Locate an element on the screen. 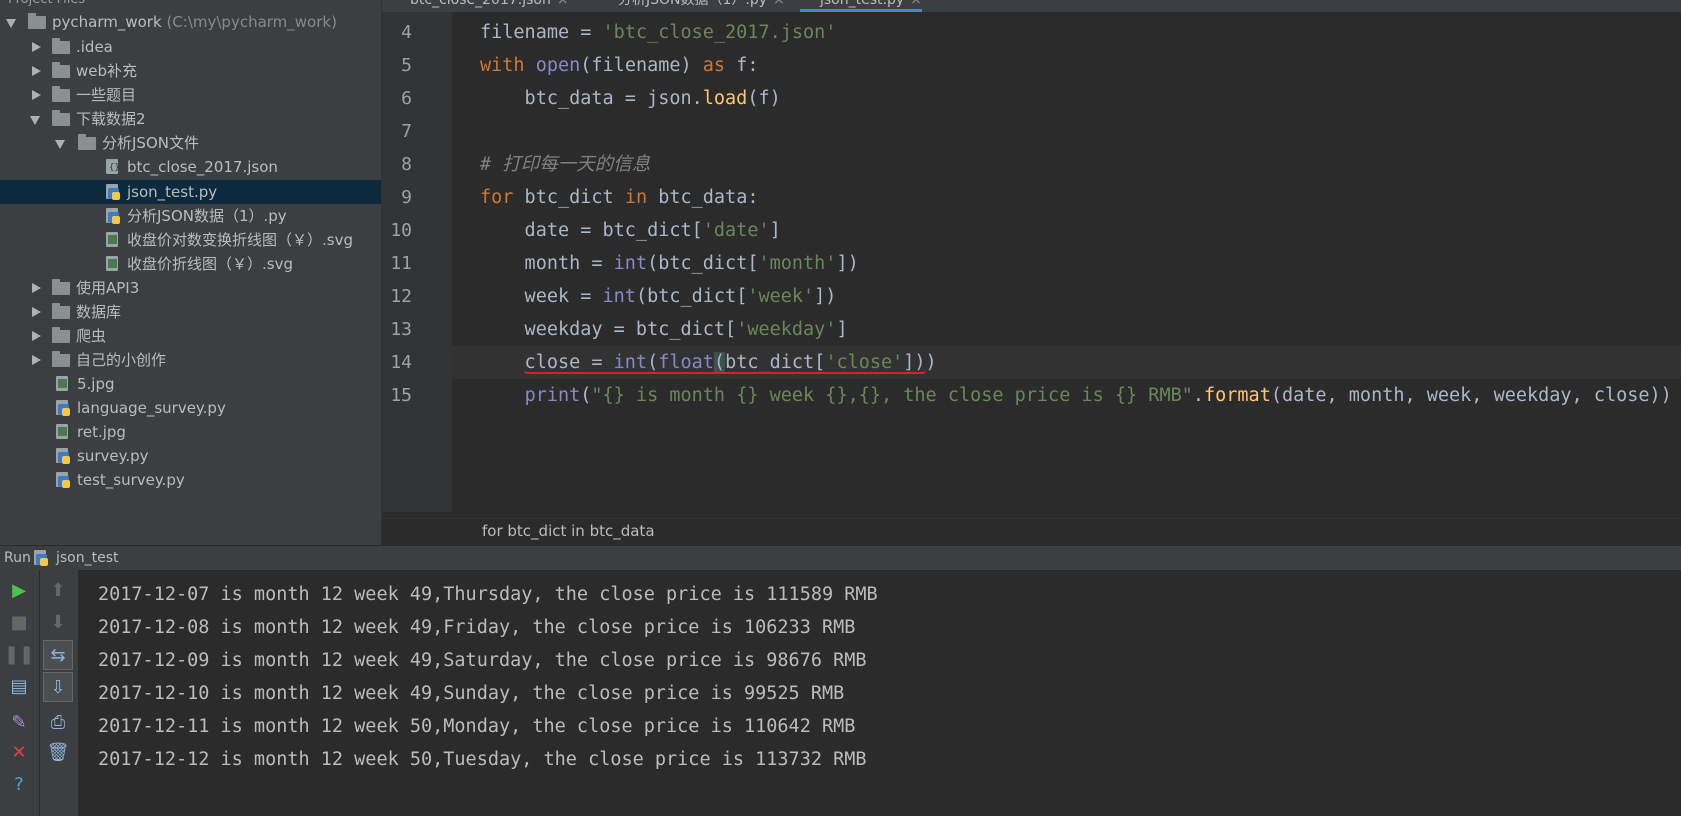 The height and width of the screenshot is (816, 1681). code-line: month = int(btc_dict['month']) is located at coordinates (669, 263).